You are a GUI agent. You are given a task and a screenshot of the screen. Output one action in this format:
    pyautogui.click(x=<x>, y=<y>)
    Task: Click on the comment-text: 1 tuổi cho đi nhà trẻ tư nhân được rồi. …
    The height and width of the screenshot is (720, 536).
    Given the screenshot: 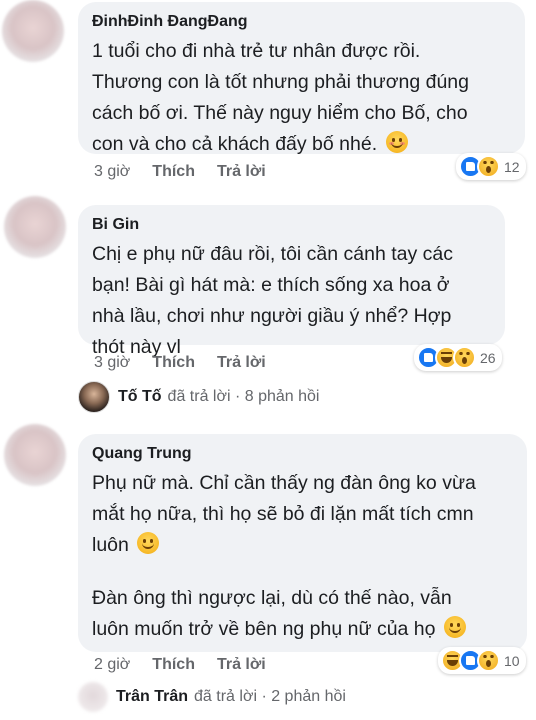 What is the action you would take?
    pyautogui.click(x=301, y=98)
    